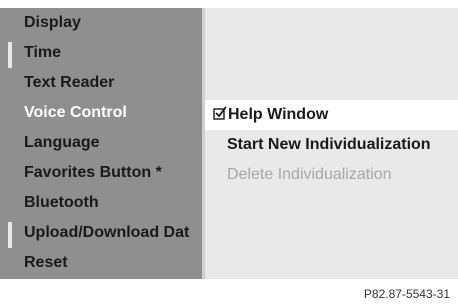 Image resolution: width=458 pixels, height=308 pixels. What do you see at coordinates (309, 174) in the screenshot?
I see `submenu-item-delete-individualization: Delete Individualization` at bounding box center [309, 174].